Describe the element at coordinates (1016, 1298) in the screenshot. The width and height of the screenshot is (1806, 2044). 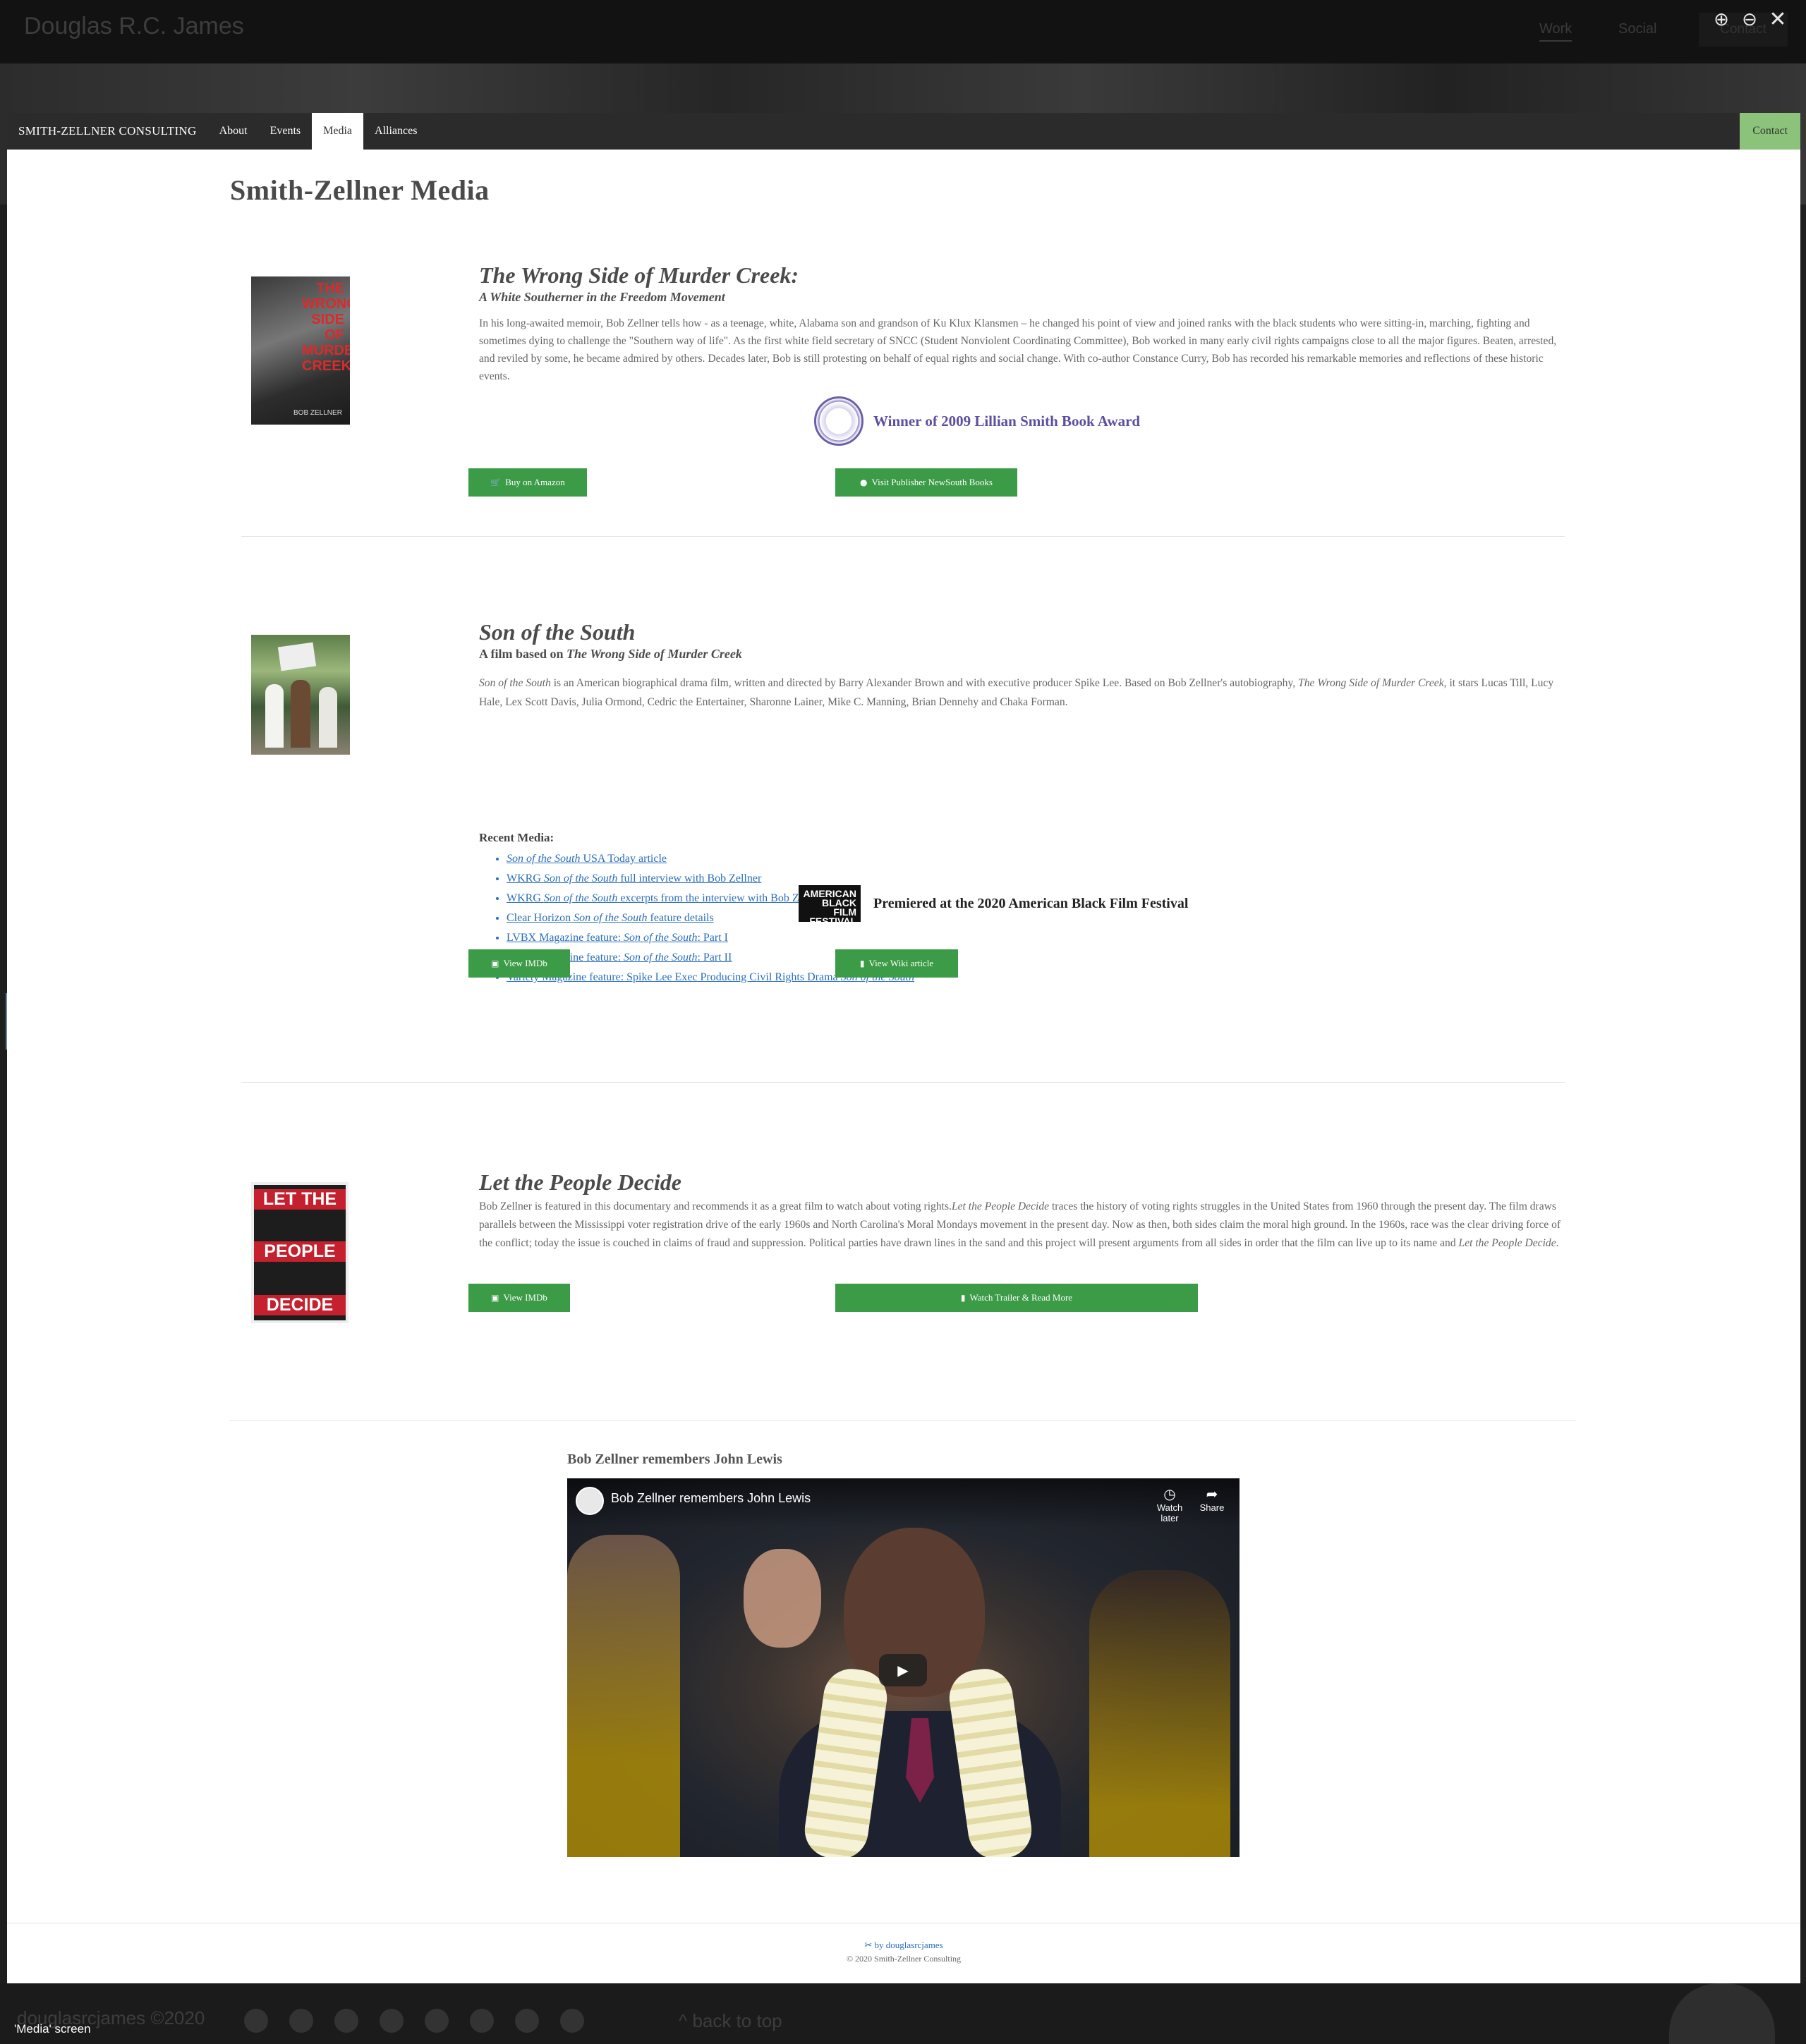
I see `watch-trailer-button: ▮ Watch Trailer & Read More` at that location.